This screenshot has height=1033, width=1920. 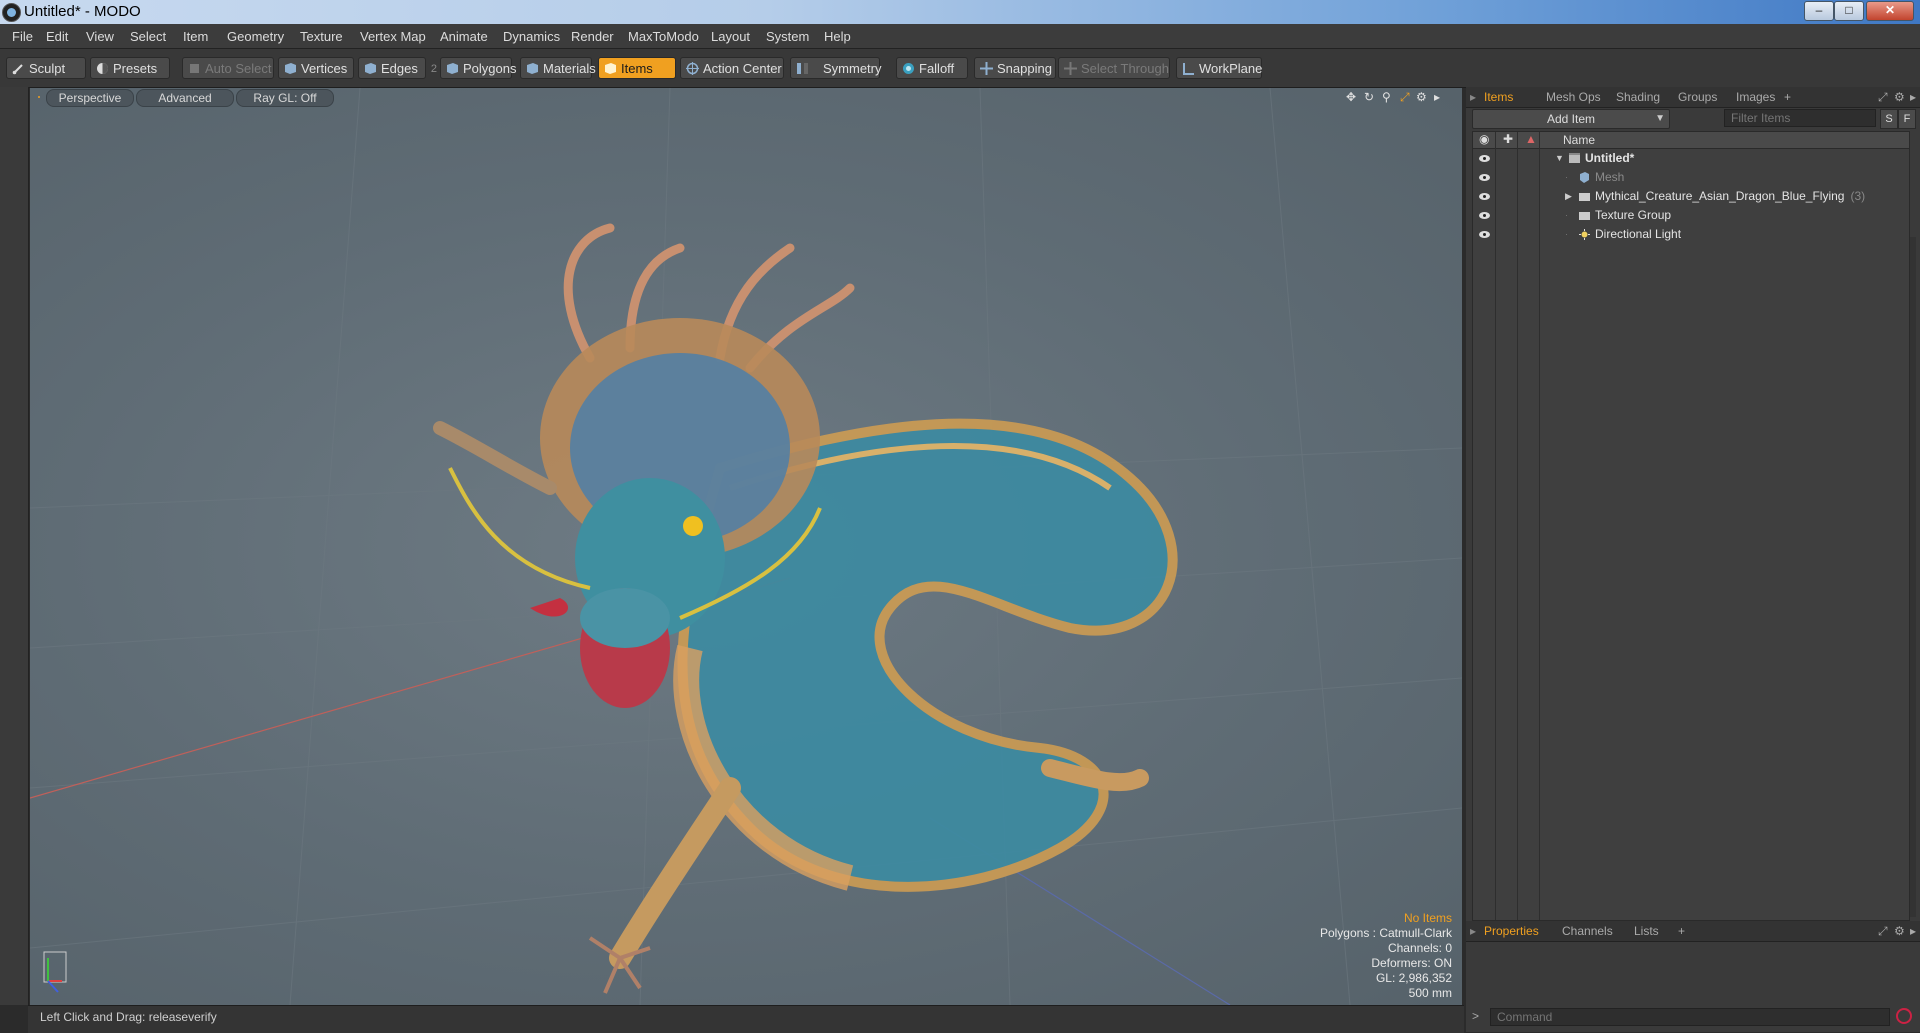 What do you see at coordinates (1508, 139) in the screenshot?
I see `lock-header-icon: ✚` at bounding box center [1508, 139].